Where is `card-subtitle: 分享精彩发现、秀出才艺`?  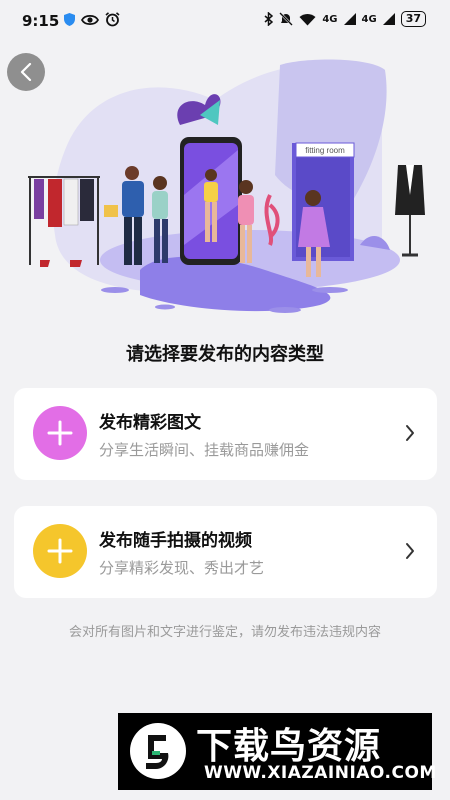 card-subtitle: 分享精彩发现、秀出才艺 is located at coordinates (182, 568).